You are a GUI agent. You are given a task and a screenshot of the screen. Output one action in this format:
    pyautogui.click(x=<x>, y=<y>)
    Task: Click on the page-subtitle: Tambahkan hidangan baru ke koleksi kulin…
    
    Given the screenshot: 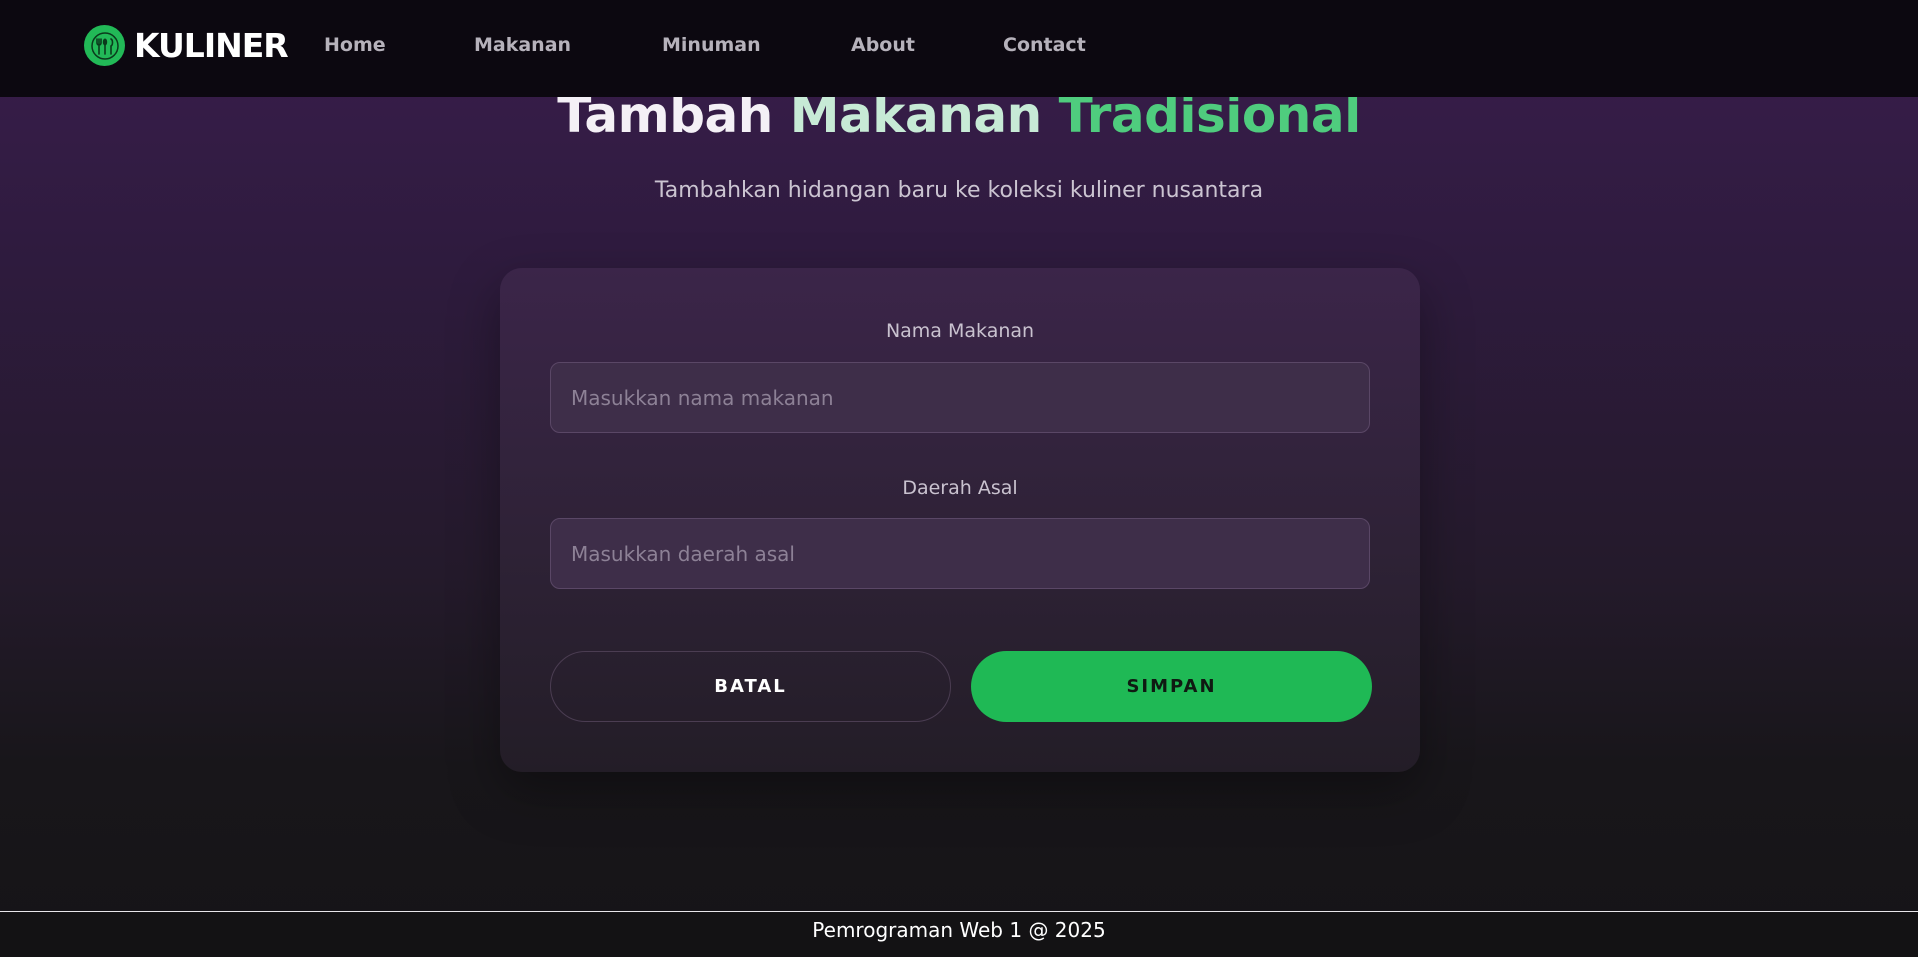 What is the action you would take?
    pyautogui.click(x=959, y=190)
    